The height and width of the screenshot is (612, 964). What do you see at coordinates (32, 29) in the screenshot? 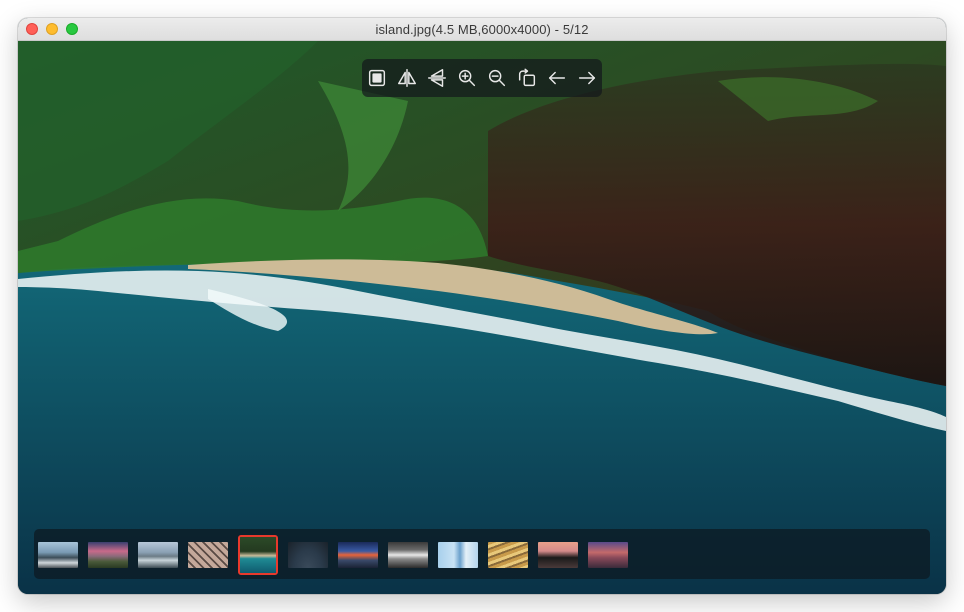
I see `close-window-button` at bounding box center [32, 29].